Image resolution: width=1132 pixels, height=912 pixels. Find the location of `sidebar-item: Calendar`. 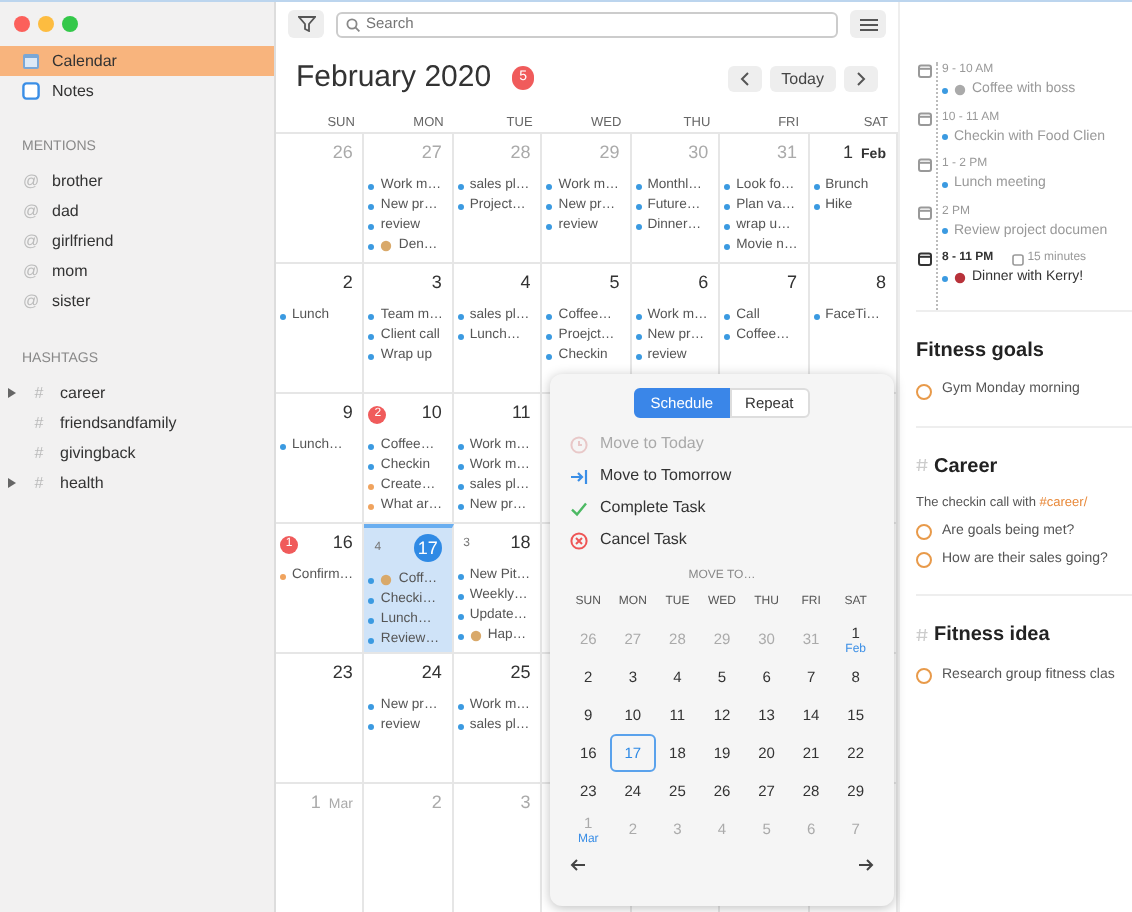

sidebar-item: Calendar is located at coordinates (137, 61).